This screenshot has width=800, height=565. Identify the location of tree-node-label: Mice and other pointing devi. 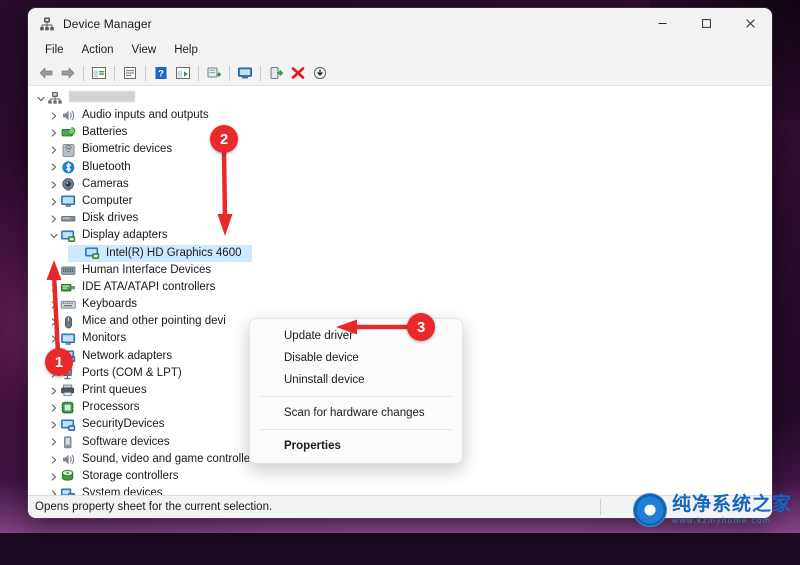
(154, 321).